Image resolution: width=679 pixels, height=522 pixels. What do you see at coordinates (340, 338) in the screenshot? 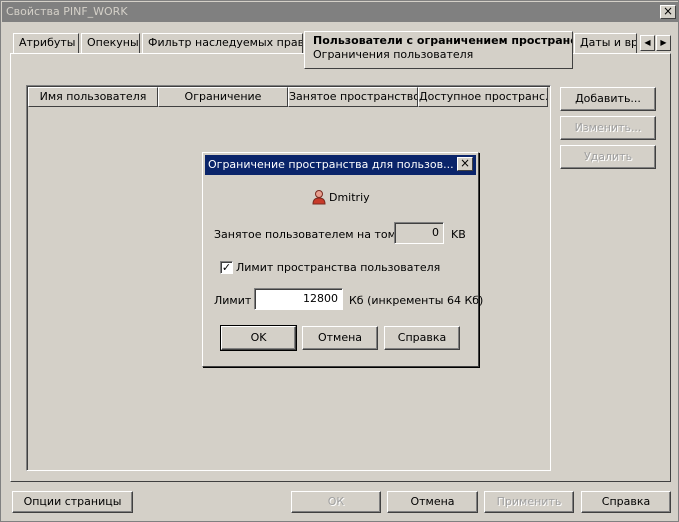
I see `dialog-cancel-button: Отмена` at bounding box center [340, 338].